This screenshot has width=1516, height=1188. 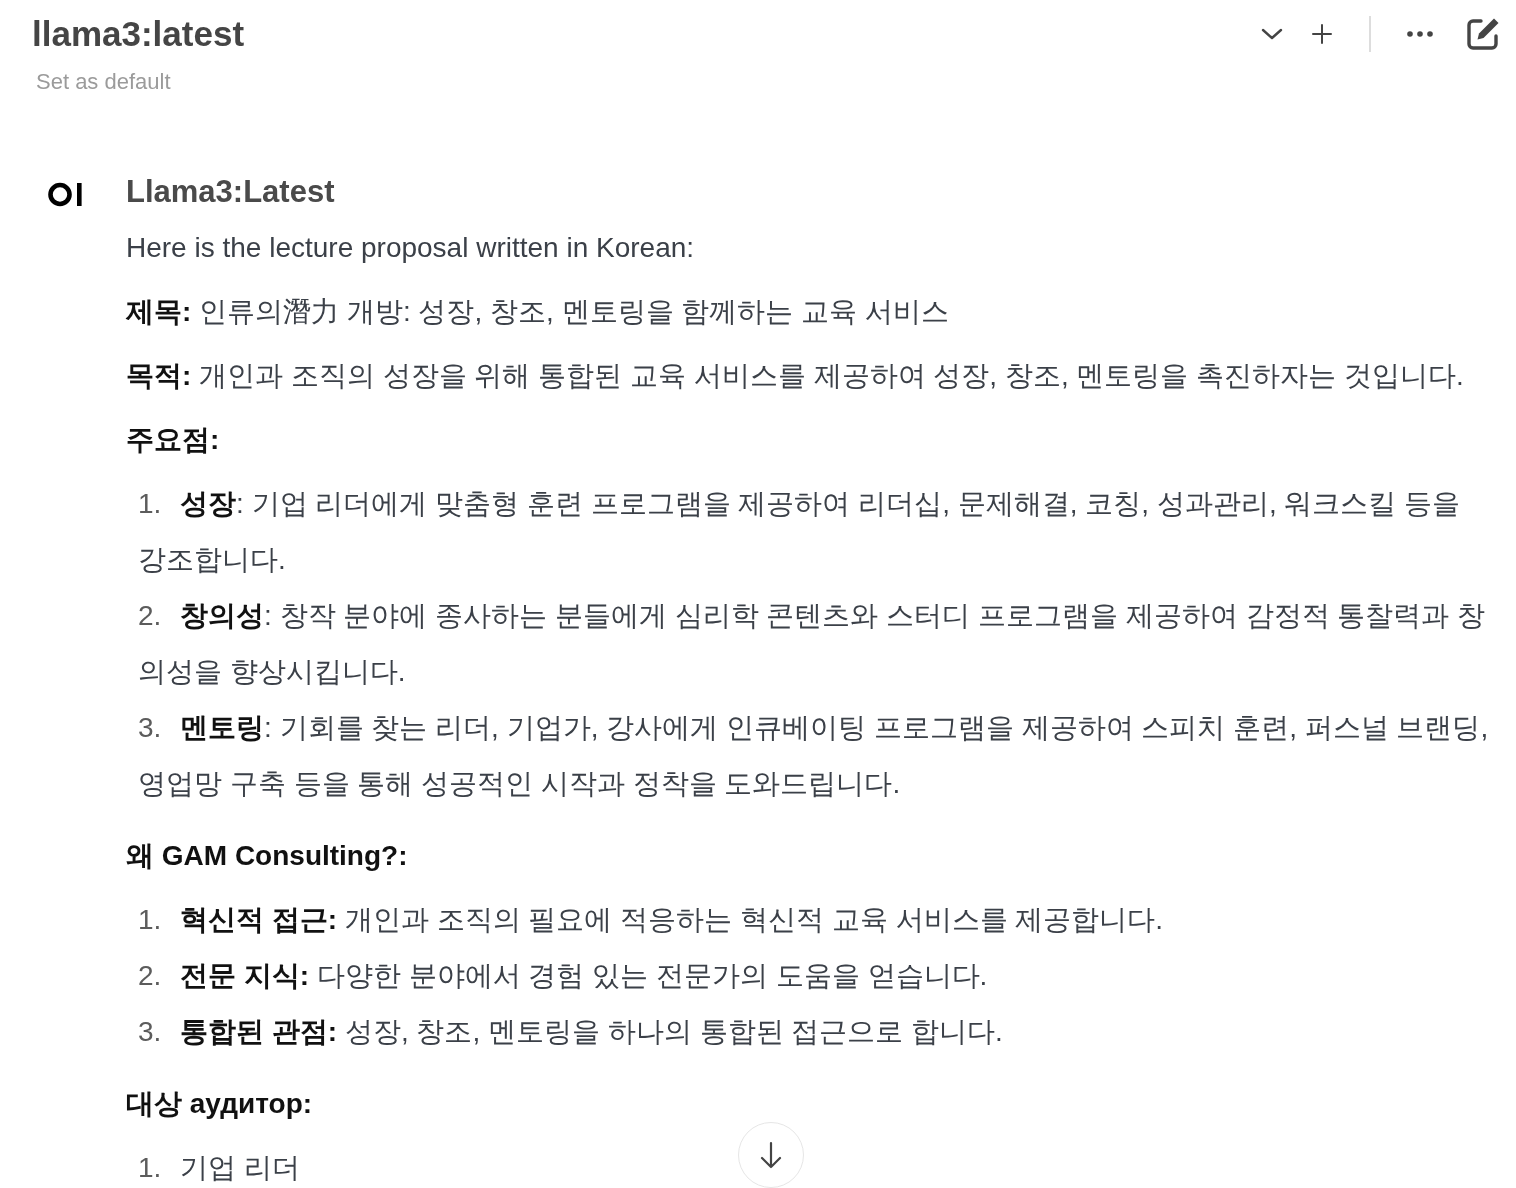 I want to click on set-default-link: Set as default, so click(x=103, y=82).